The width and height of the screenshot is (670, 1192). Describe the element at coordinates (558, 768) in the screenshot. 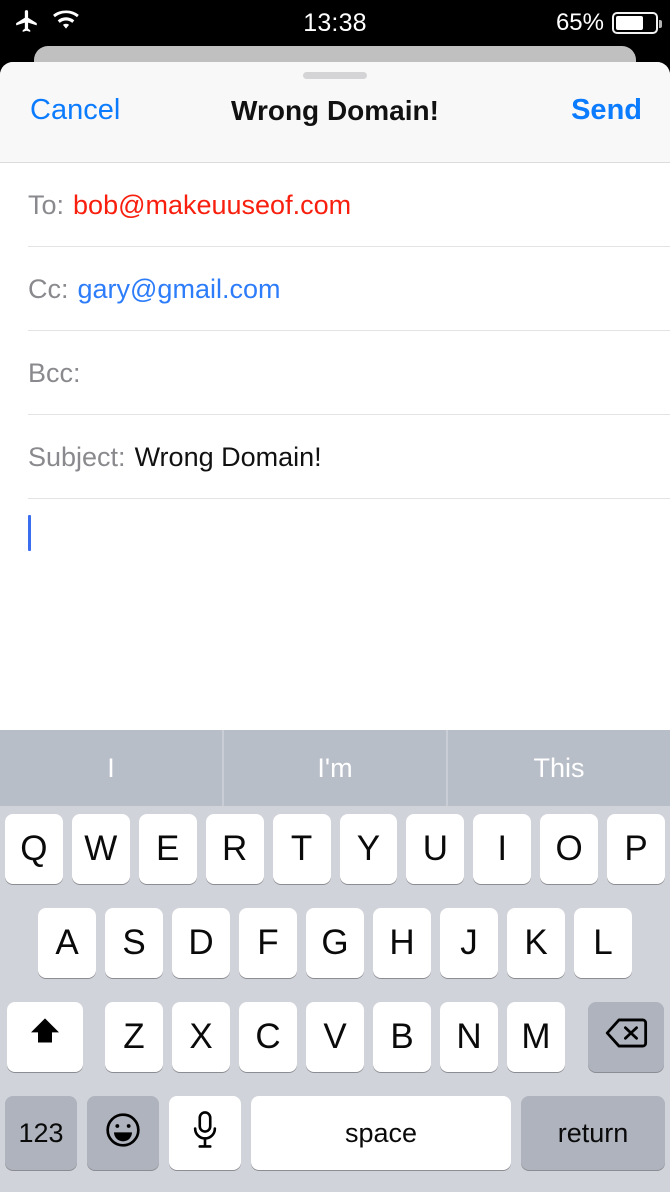

I see `prediction-item-3: This` at that location.